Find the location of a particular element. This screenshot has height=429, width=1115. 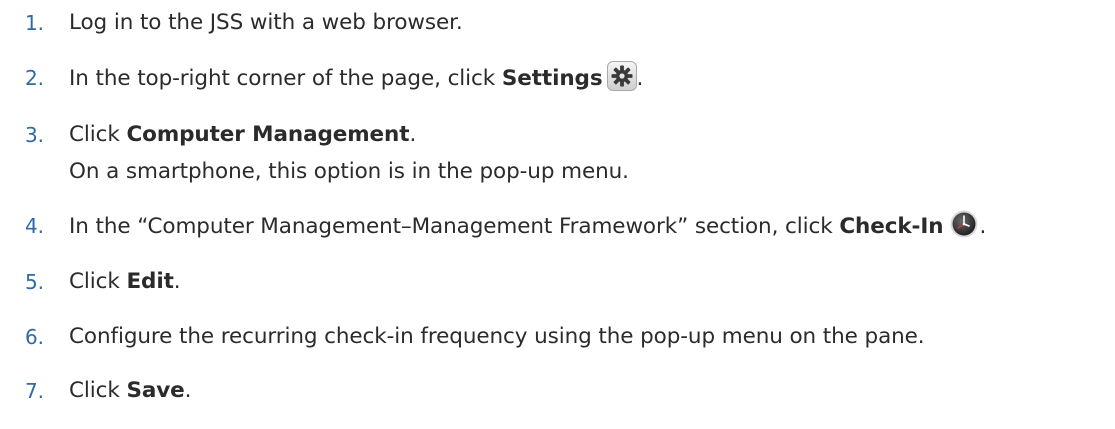

step-number: 7. is located at coordinates (34, 391).